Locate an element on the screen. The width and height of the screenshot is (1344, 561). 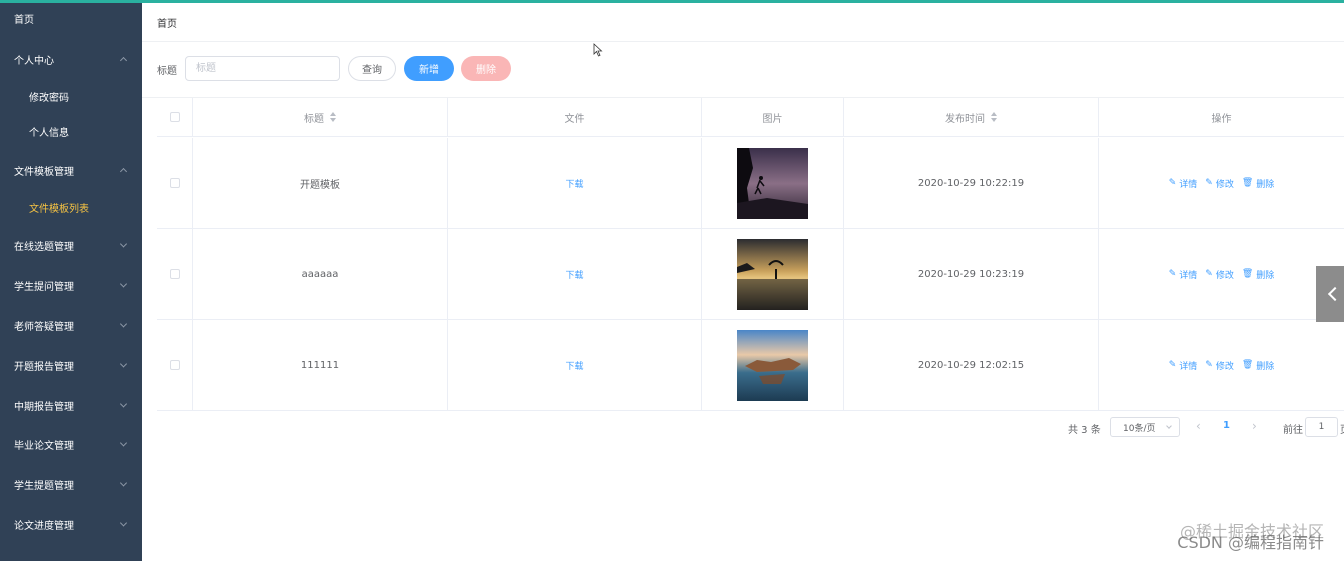
column-header-time: 发布时间 is located at coordinates (971, 117).